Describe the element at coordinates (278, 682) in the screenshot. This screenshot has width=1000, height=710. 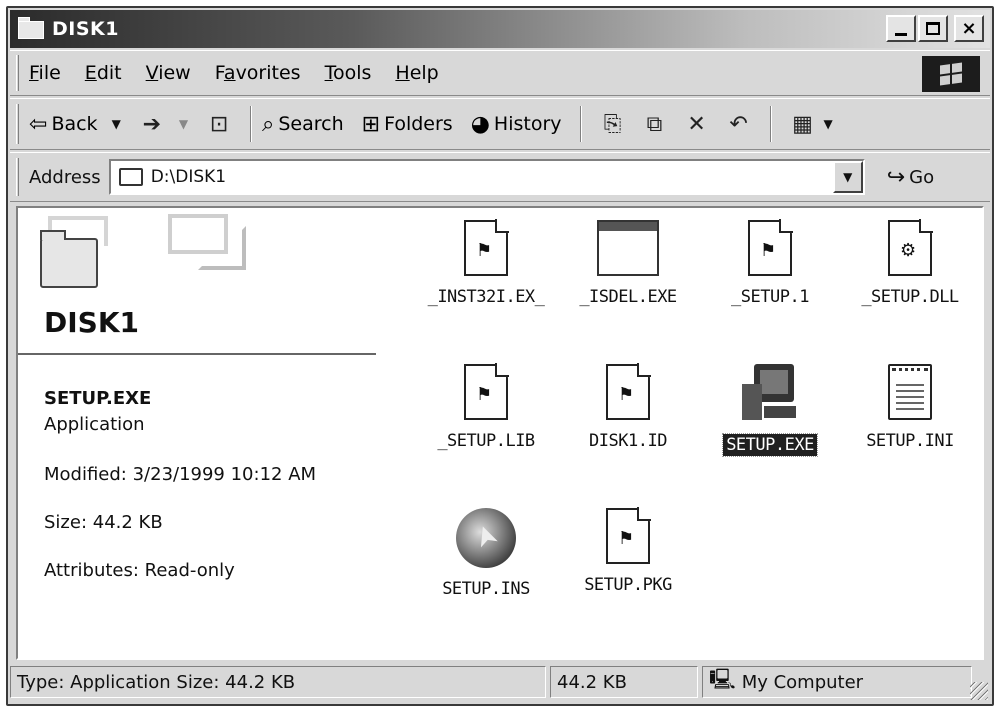
I see `status-info: Type: Application Size: 44.2 KB` at that location.